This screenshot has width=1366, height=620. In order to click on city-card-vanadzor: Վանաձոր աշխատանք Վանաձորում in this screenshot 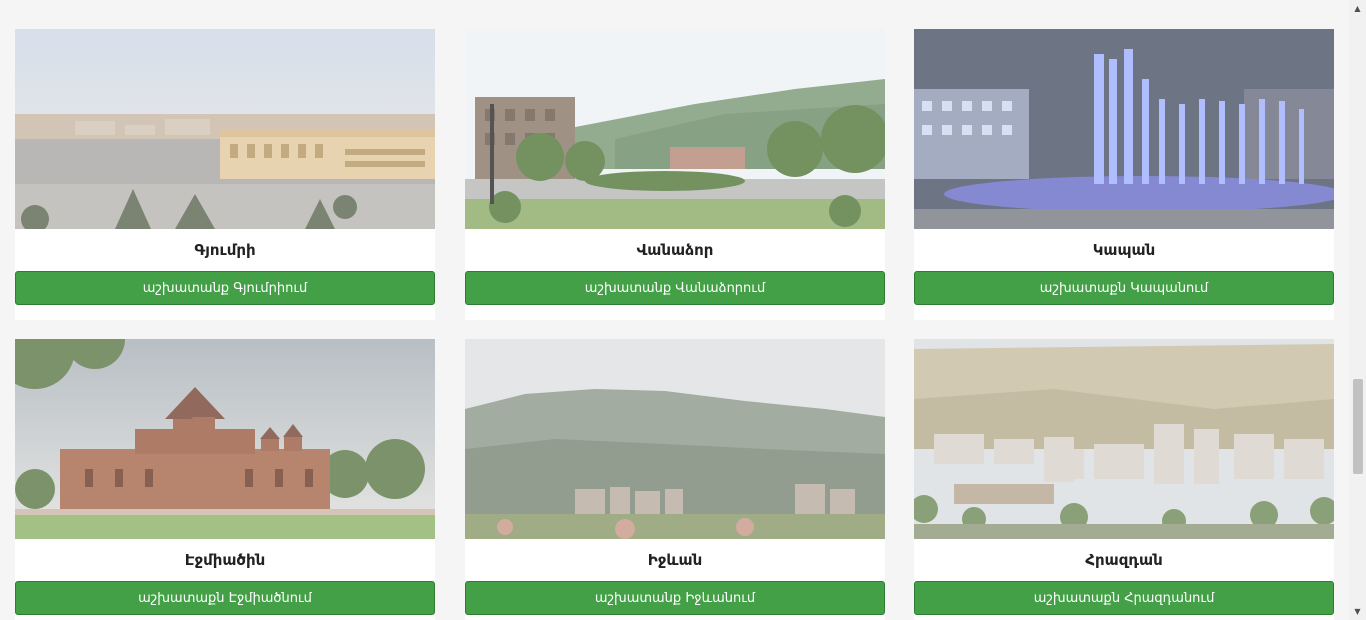, I will do `click(675, 174)`.